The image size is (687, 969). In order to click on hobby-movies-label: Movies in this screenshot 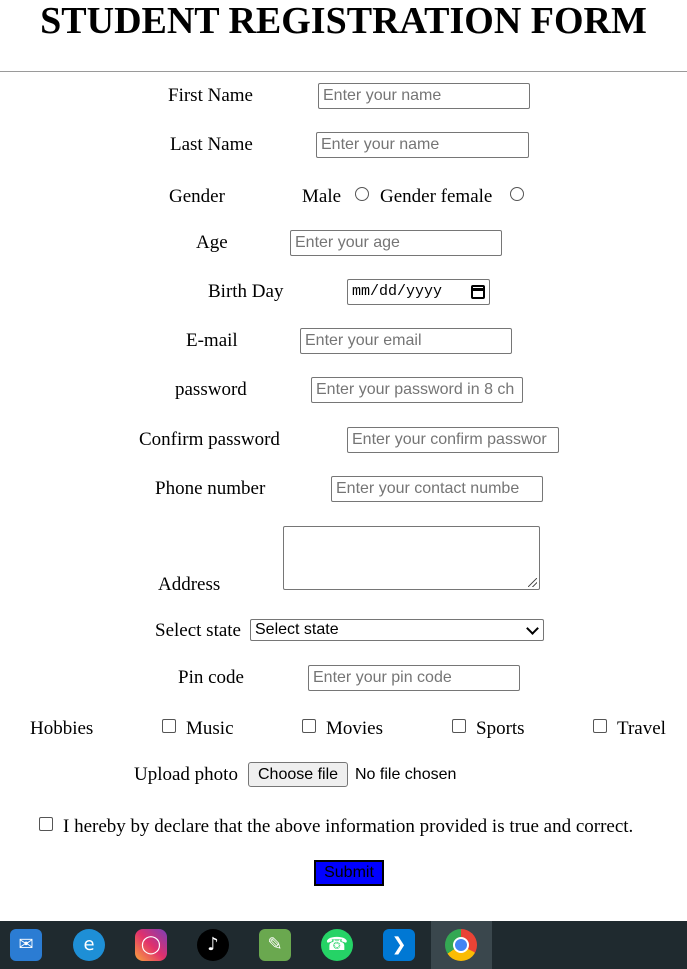, I will do `click(354, 728)`.